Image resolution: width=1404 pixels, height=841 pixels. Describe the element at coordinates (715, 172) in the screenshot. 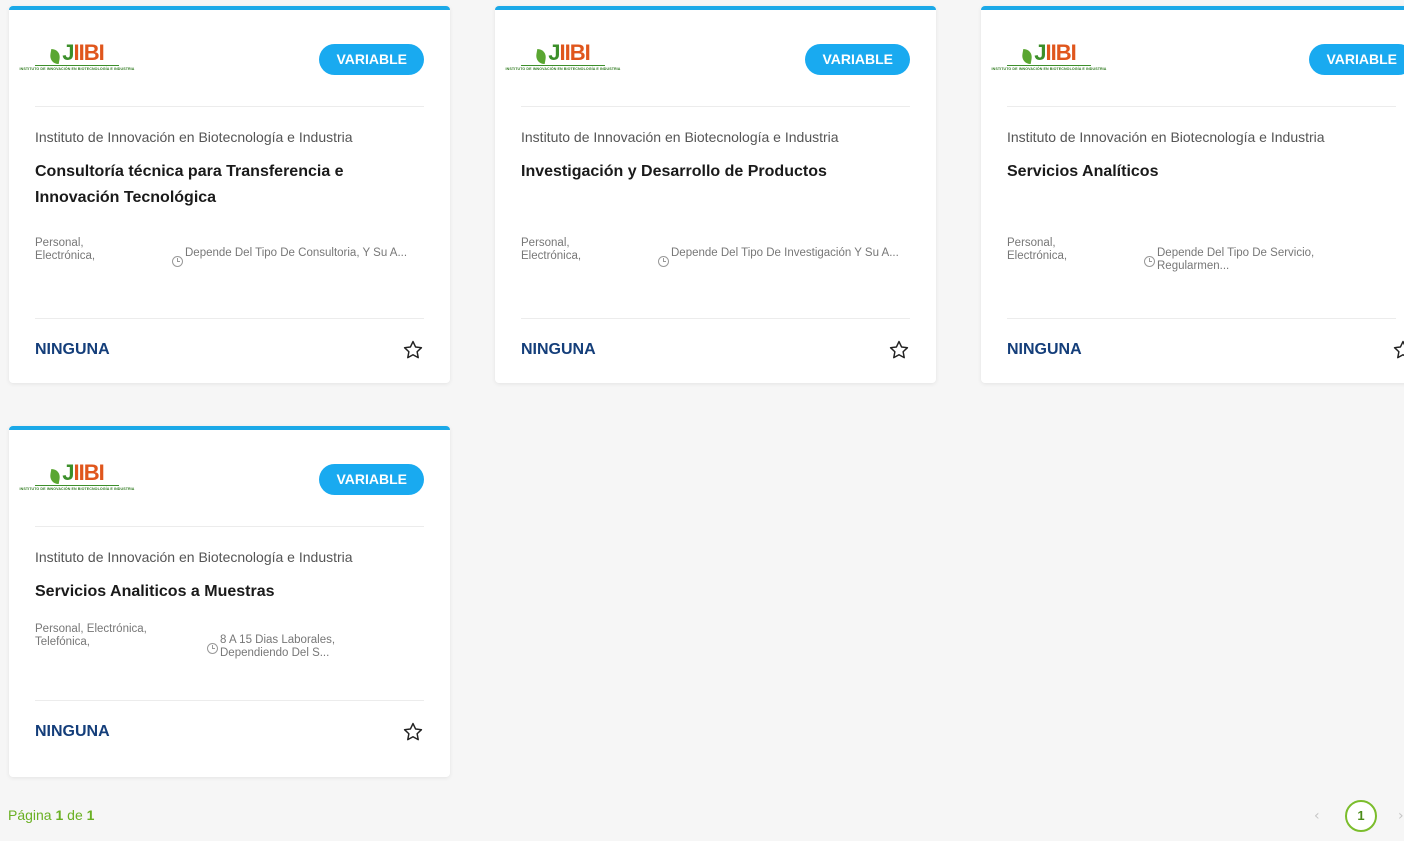

I see `service-title: Investigación y Desarrollo de Productos` at that location.